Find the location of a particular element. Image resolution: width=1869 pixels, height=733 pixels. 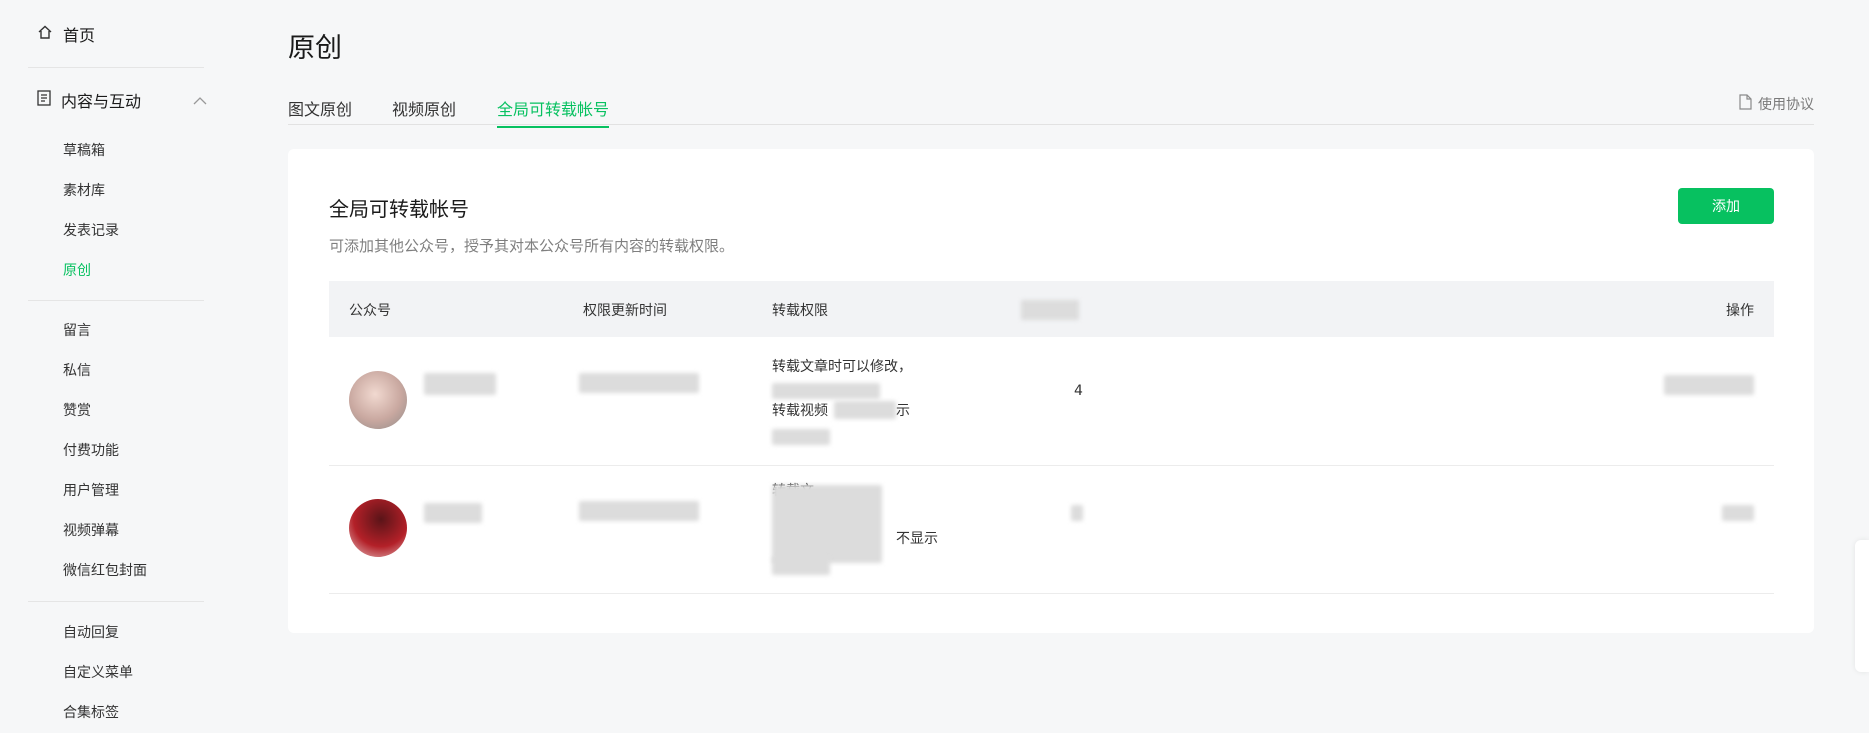

permission-suffix: 示 is located at coordinates (903, 411).